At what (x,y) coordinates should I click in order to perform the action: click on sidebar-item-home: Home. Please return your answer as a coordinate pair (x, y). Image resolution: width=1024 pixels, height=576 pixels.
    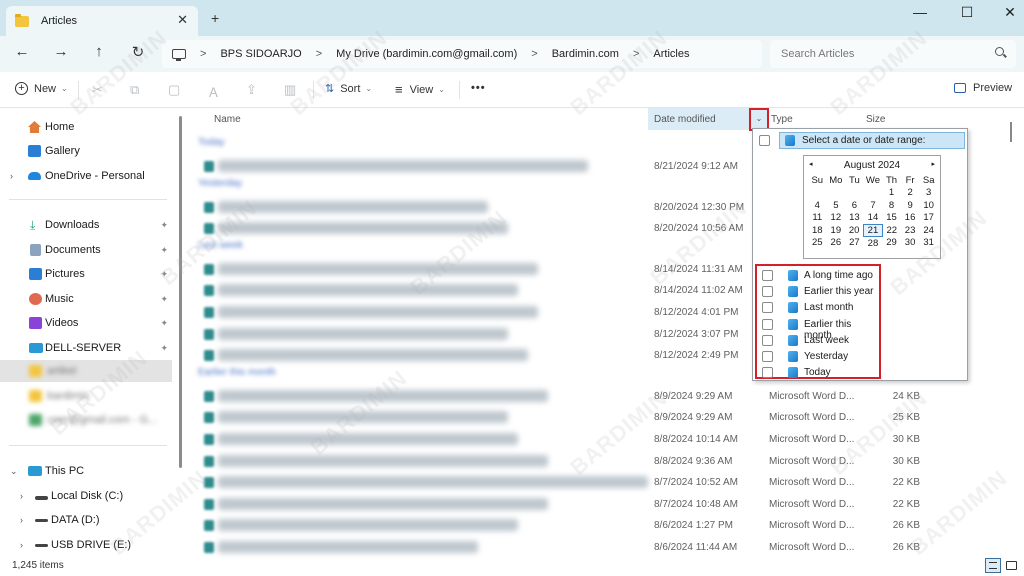
    Looking at the image, I should click on (86, 127).